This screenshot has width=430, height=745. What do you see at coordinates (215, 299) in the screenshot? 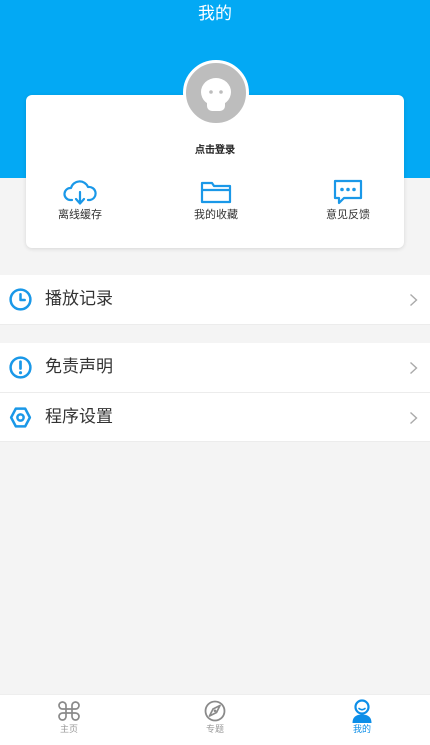
I see `history-row: 播放记录` at bounding box center [215, 299].